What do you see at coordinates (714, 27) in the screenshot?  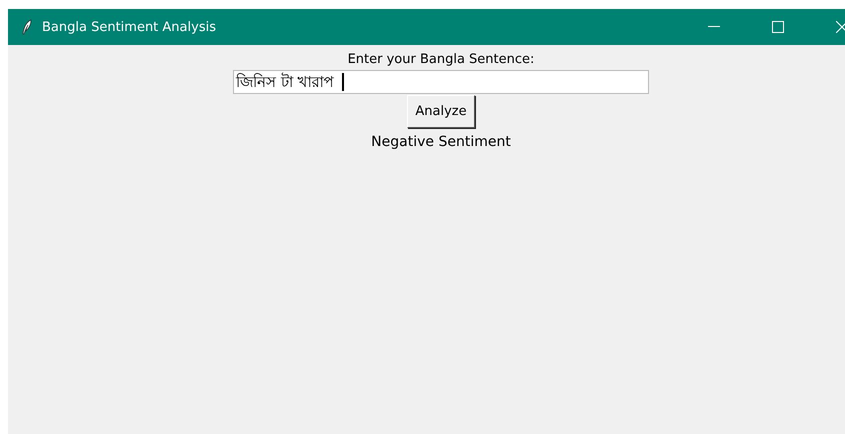 I see `minimize-icon` at bounding box center [714, 27].